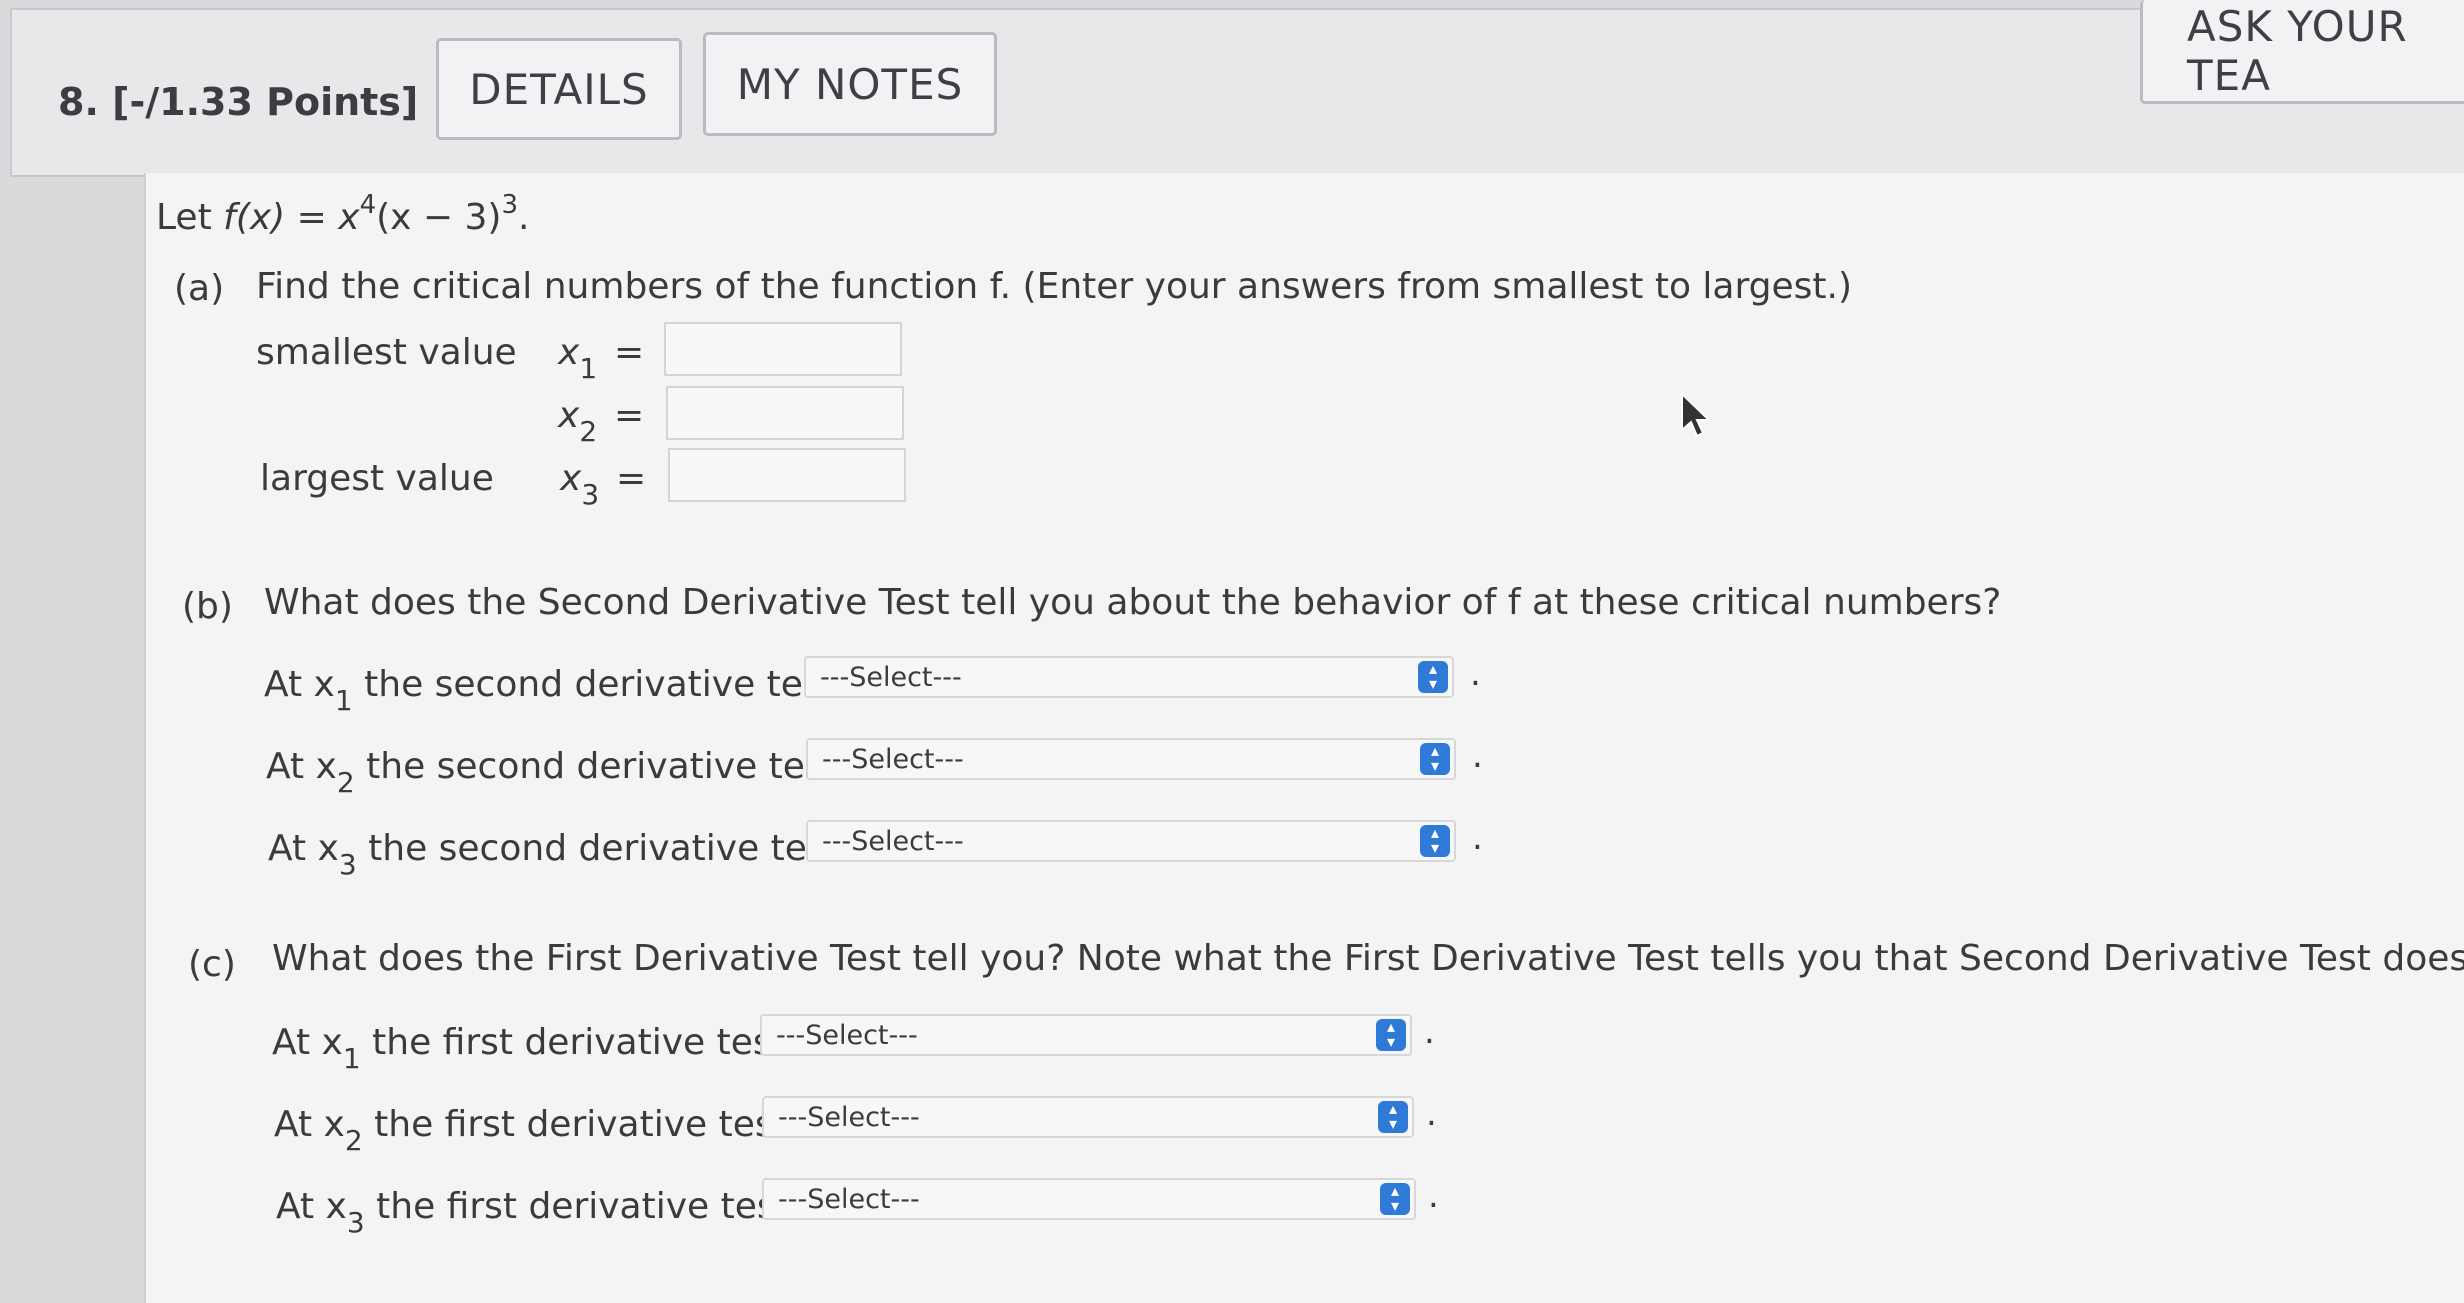 The image size is (2464, 1303). I want to click on problem-statement: Let f(x) = x4(x − 3)3., so click(342, 214).